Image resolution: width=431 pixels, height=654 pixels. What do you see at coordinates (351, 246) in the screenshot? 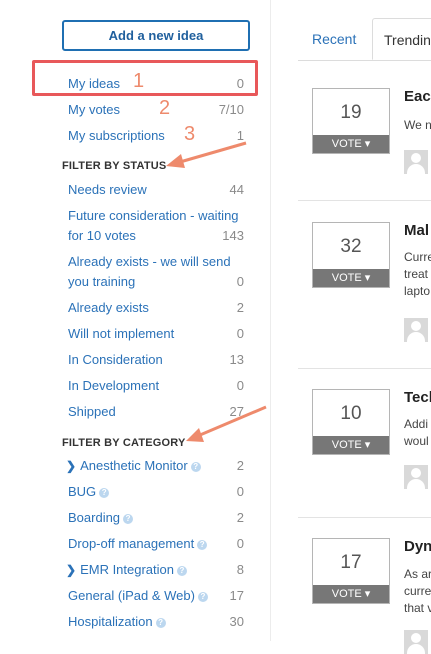
I see `vote-count: 32` at bounding box center [351, 246].